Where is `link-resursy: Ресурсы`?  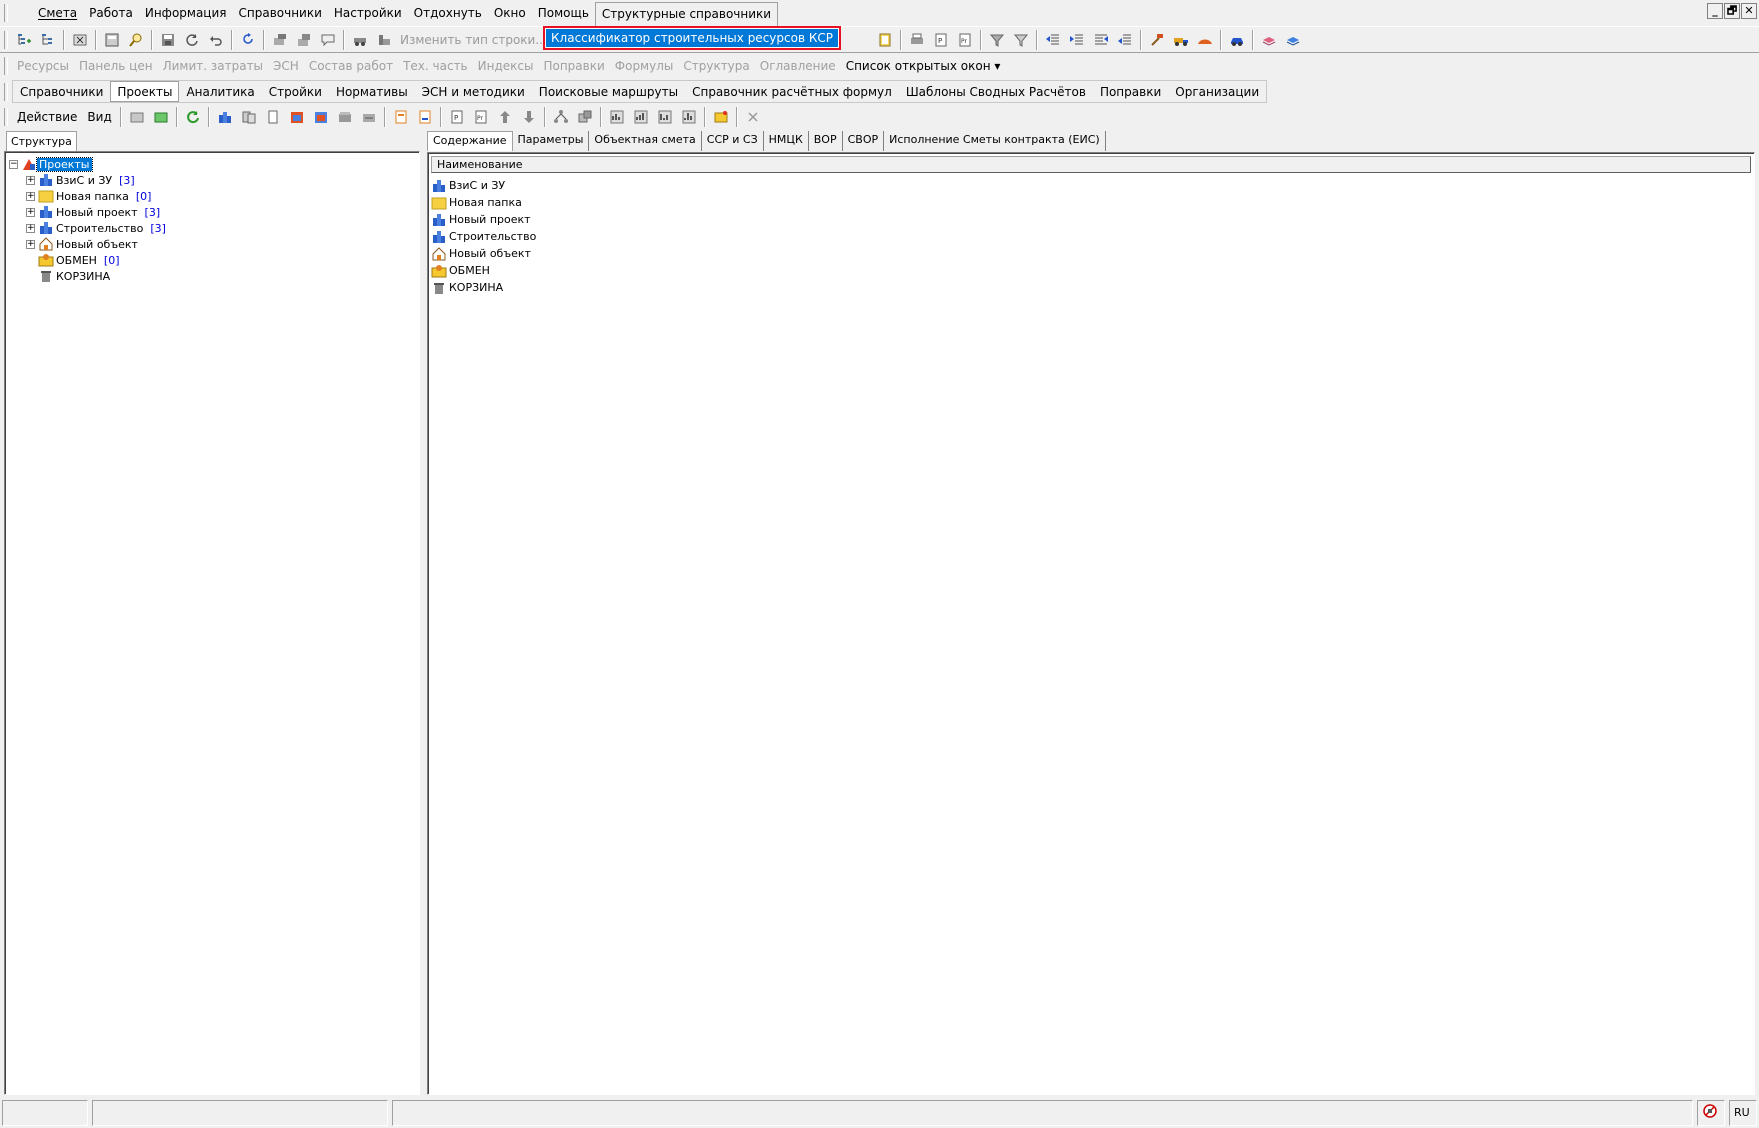 link-resursy: Ресурсы is located at coordinates (43, 66).